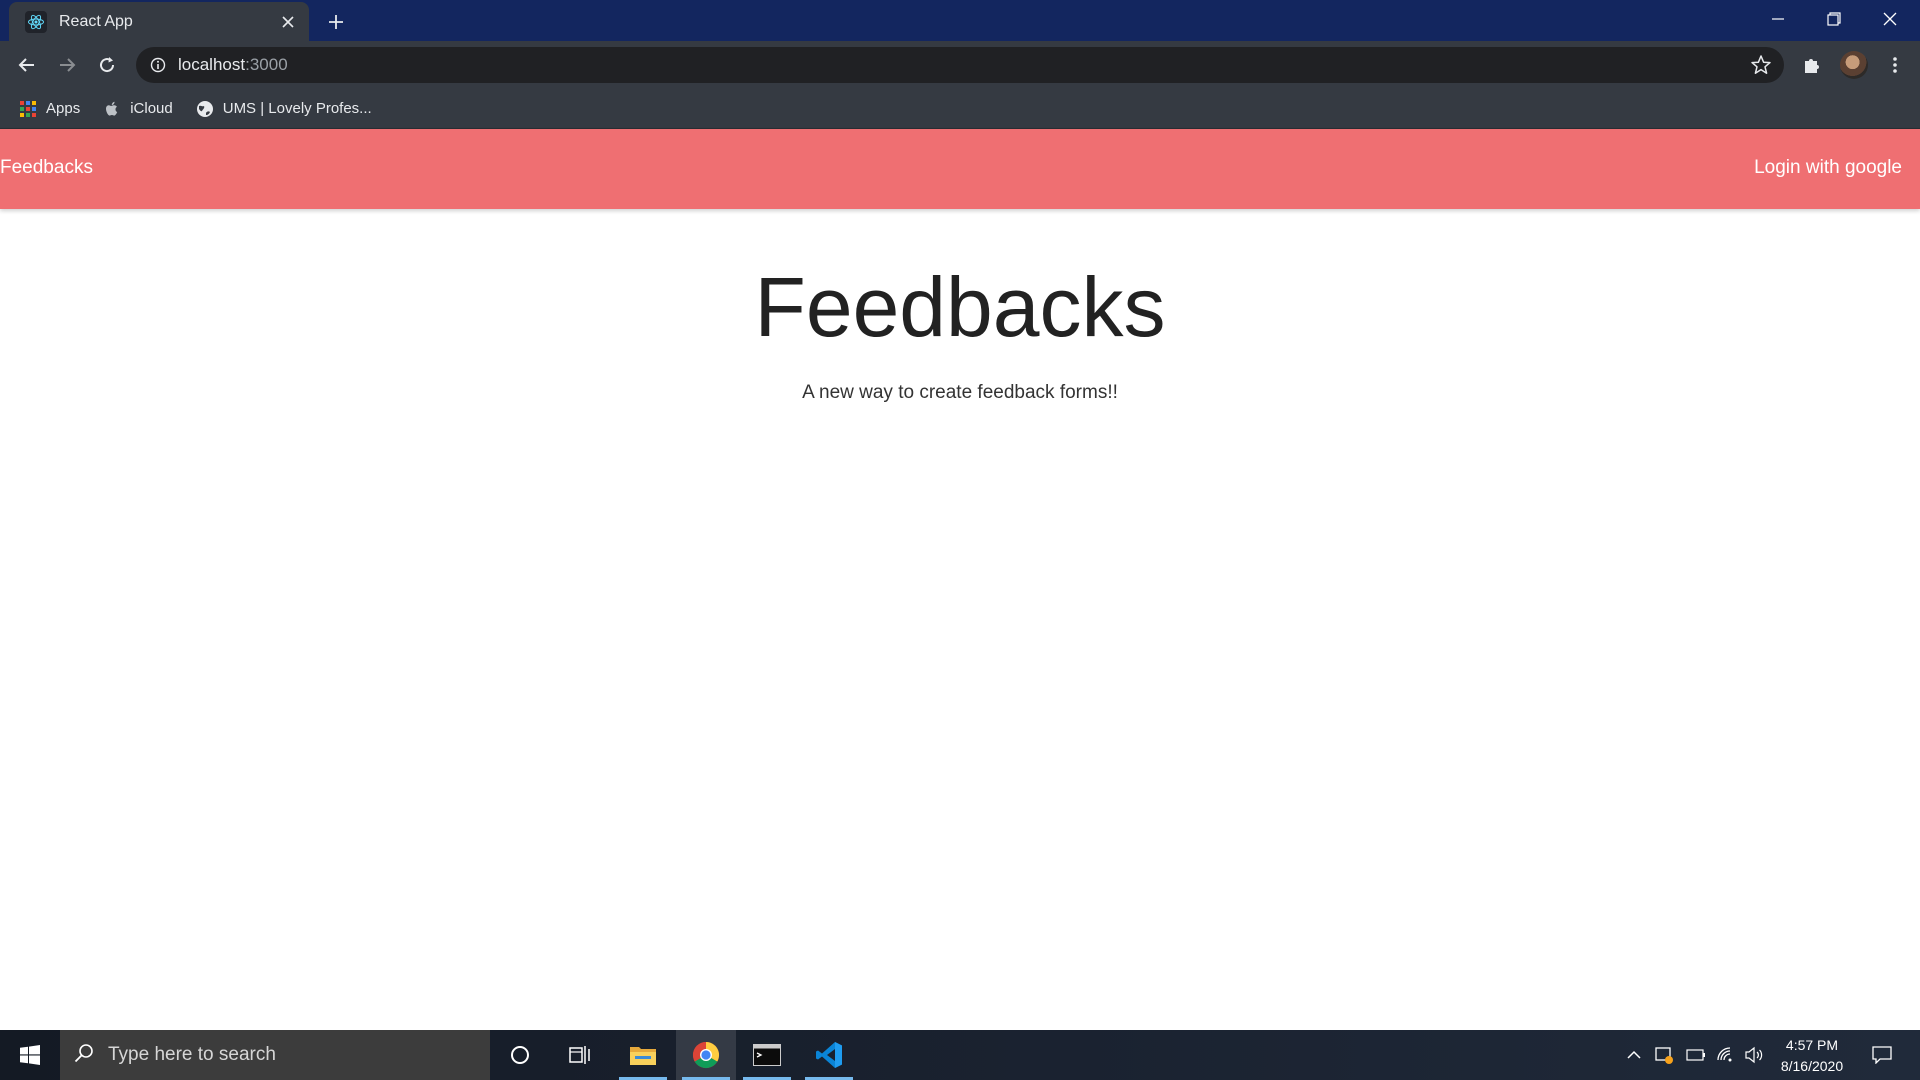  What do you see at coordinates (1895, 65) in the screenshot?
I see `menu-kebab-icon` at bounding box center [1895, 65].